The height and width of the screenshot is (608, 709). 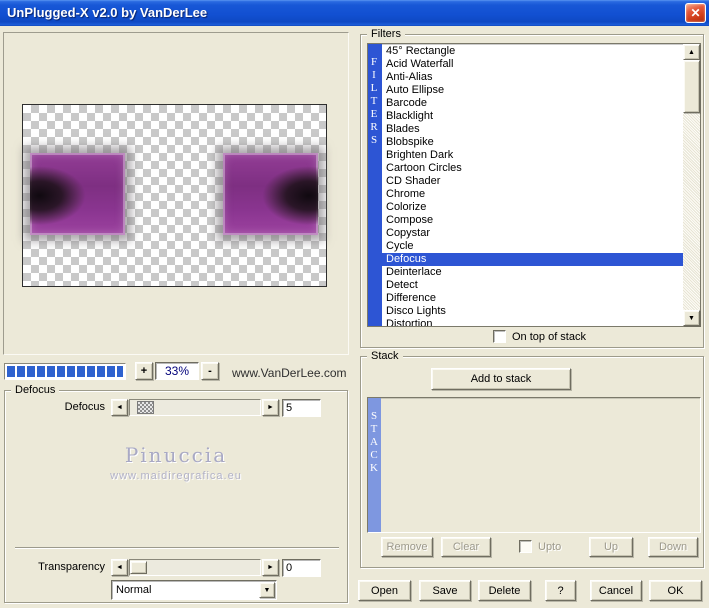 What do you see at coordinates (532, 51) in the screenshot?
I see `filter-list-item: 45° Rectangle` at bounding box center [532, 51].